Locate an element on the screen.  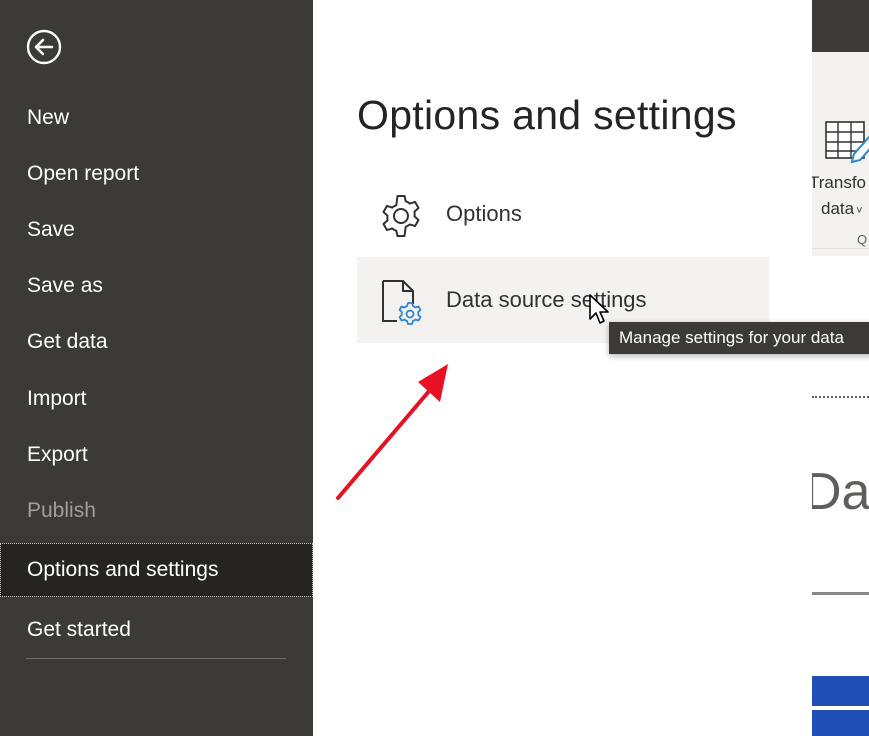
nav-item-save-as: Save as is located at coordinates (156, 286).